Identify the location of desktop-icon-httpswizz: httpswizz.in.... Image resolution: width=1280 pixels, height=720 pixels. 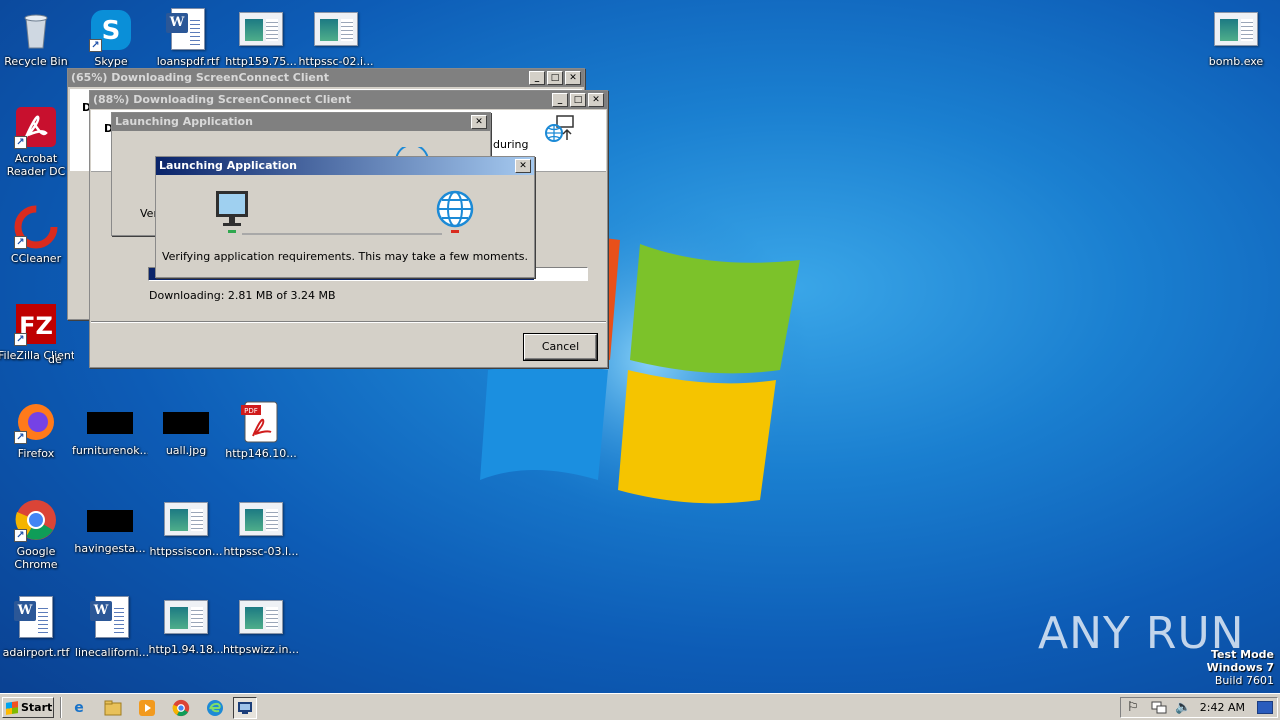
(261, 626).